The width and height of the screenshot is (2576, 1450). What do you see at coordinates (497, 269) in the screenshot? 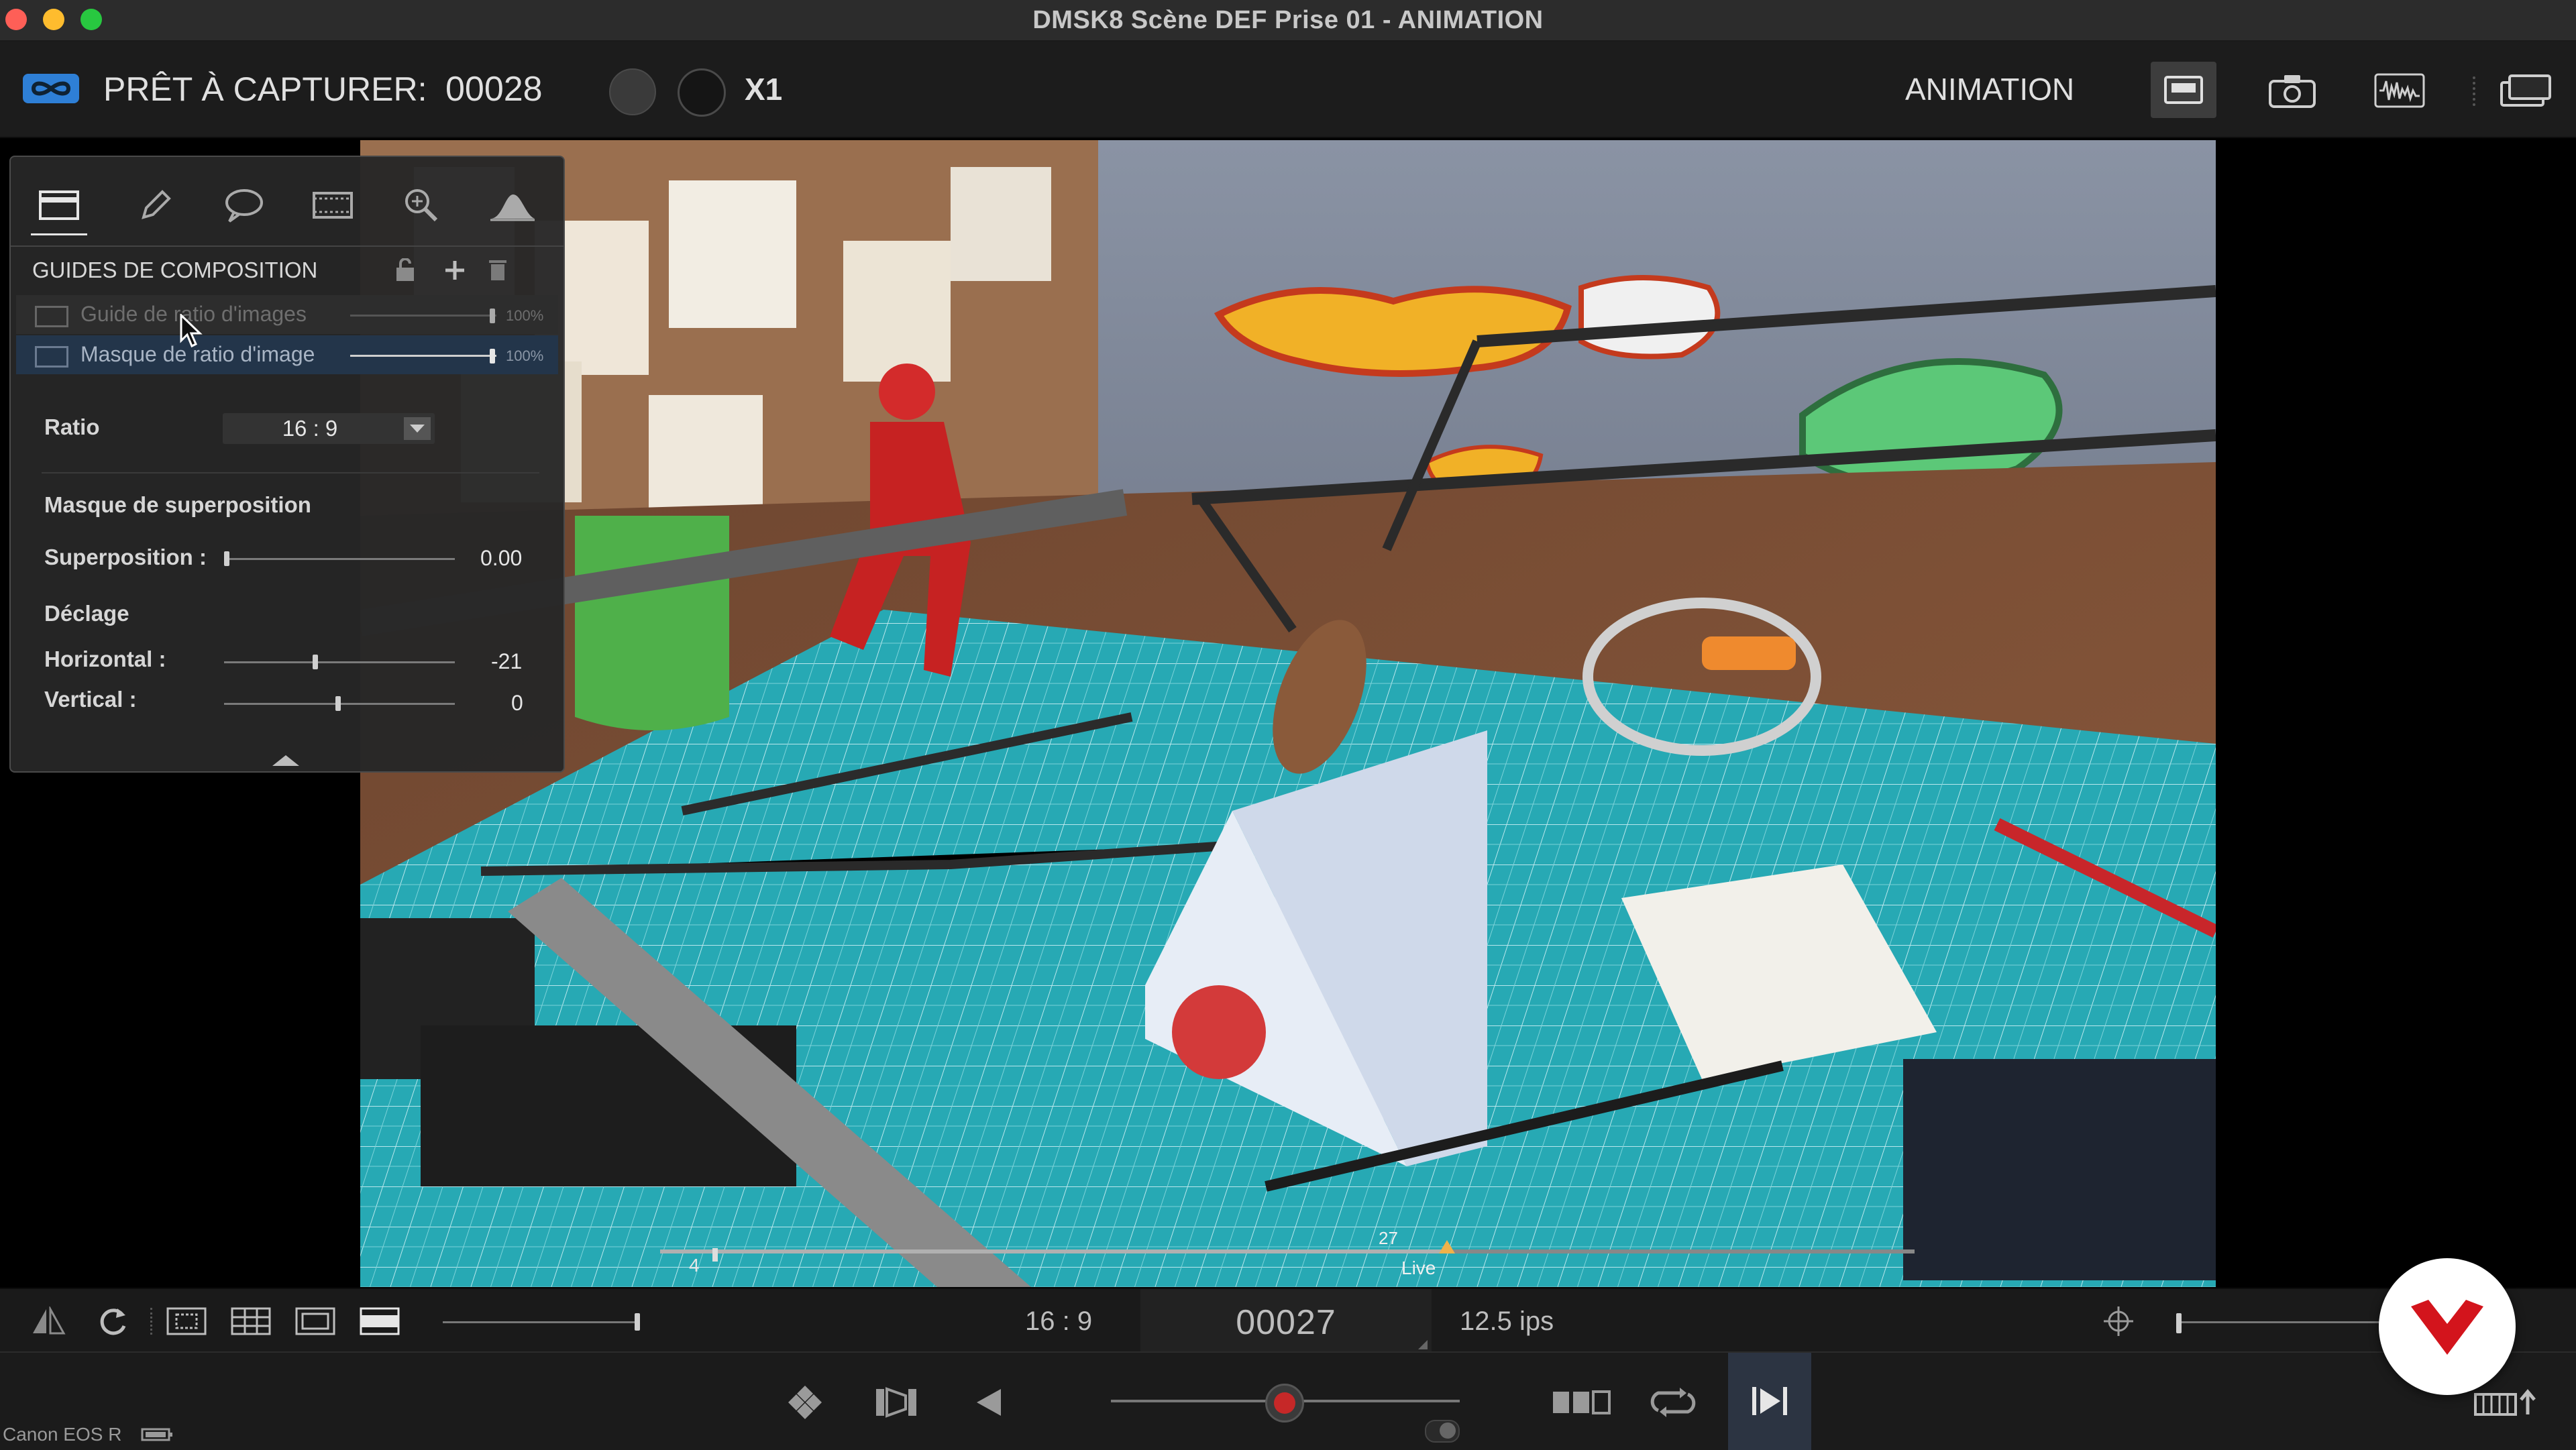
I see `trash-icon` at bounding box center [497, 269].